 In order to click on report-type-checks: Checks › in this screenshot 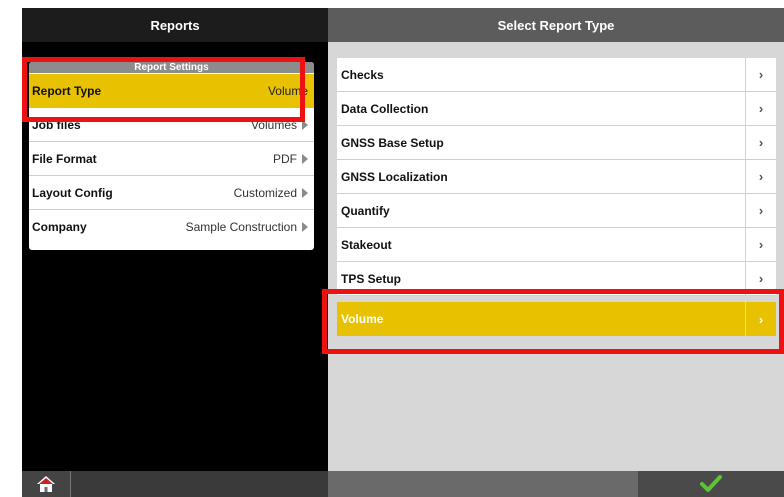, I will do `click(556, 75)`.